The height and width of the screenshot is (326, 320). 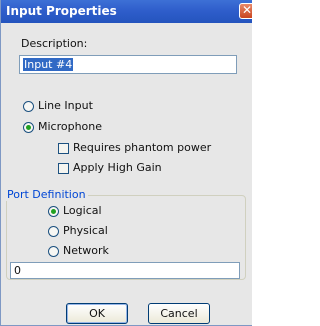 What do you see at coordinates (65, 105) in the screenshot?
I see `line-input-label: Line Input` at bounding box center [65, 105].